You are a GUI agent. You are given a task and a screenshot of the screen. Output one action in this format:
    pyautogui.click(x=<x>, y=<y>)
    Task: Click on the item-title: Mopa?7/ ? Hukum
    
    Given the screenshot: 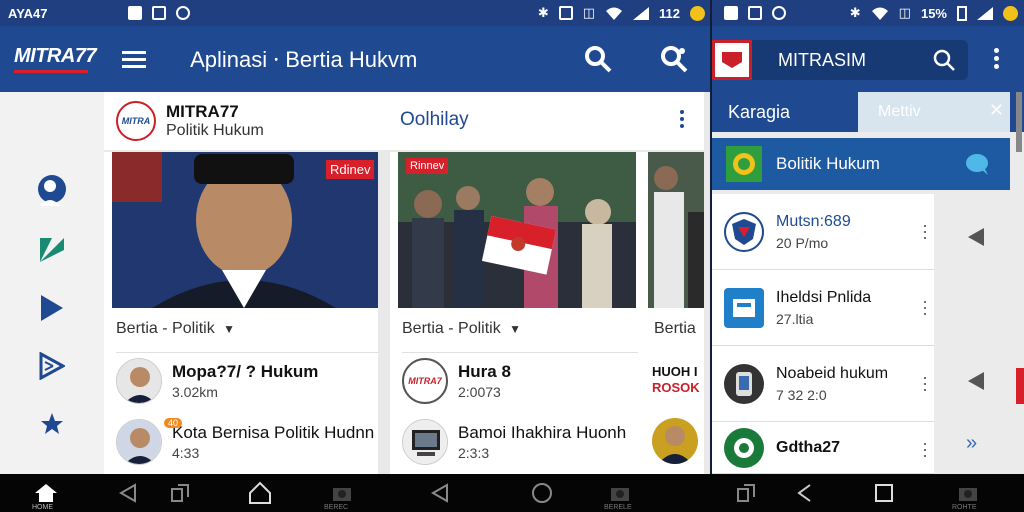 What is the action you would take?
    pyautogui.click(x=245, y=371)
    